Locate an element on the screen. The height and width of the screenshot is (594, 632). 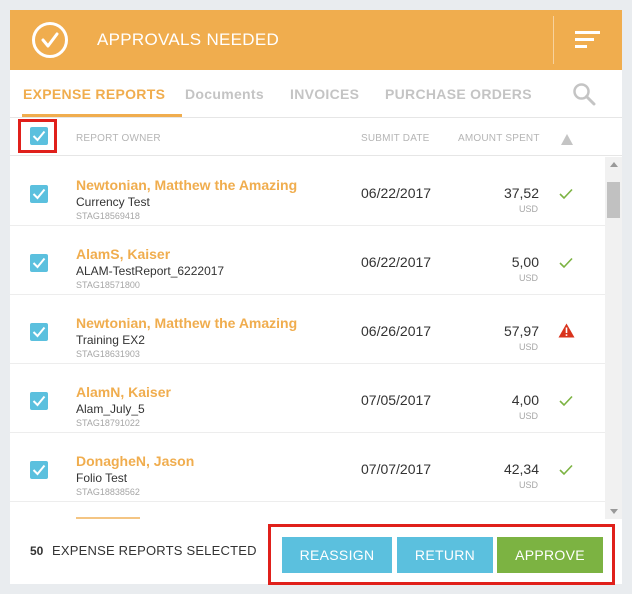
report-owner: AlamS, Kaiser is located at coordinates (123, 254).